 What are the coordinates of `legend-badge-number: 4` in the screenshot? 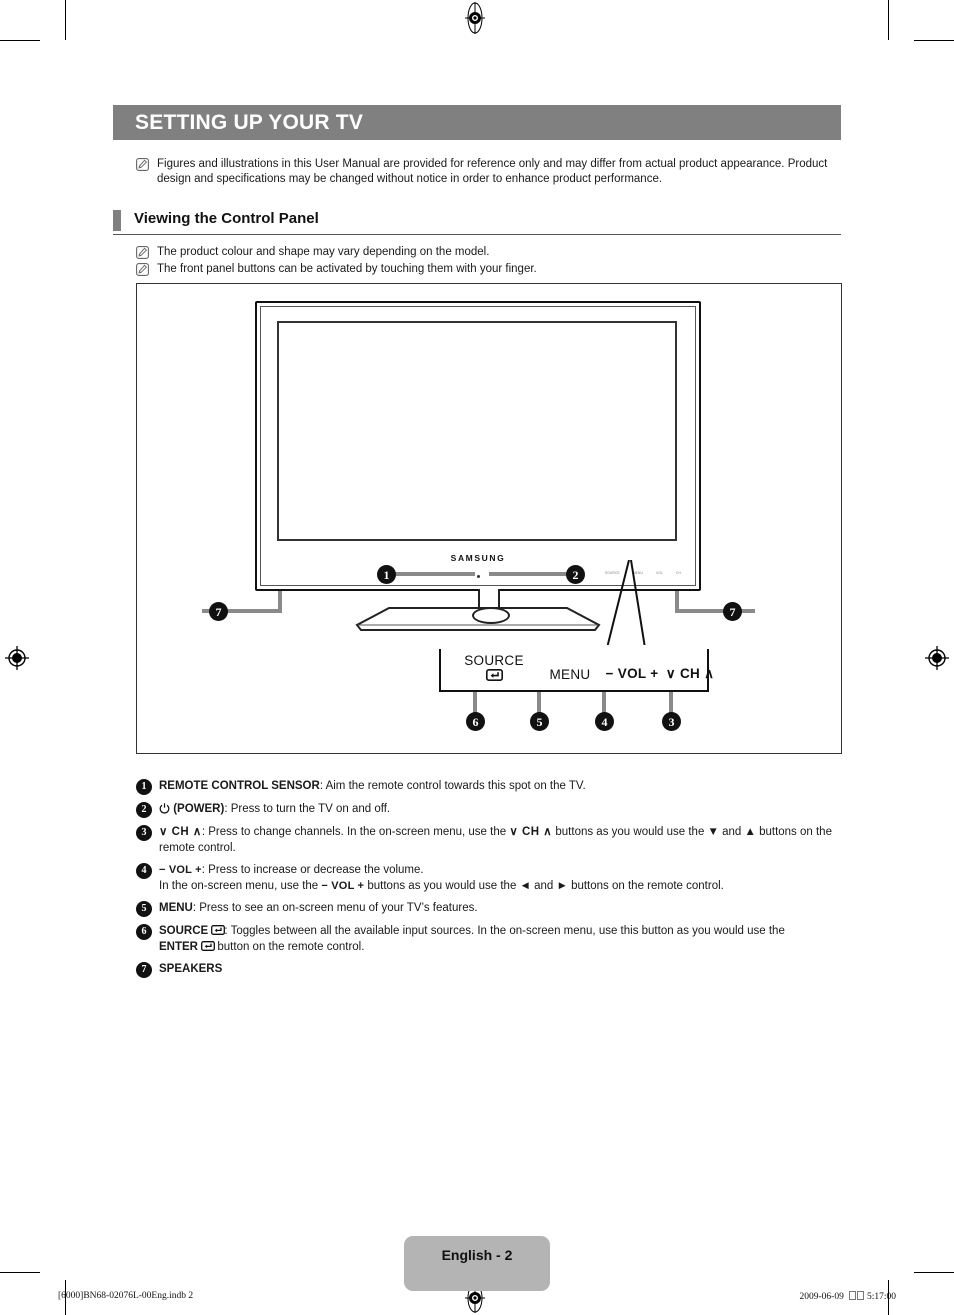 It's located at (144, 870).